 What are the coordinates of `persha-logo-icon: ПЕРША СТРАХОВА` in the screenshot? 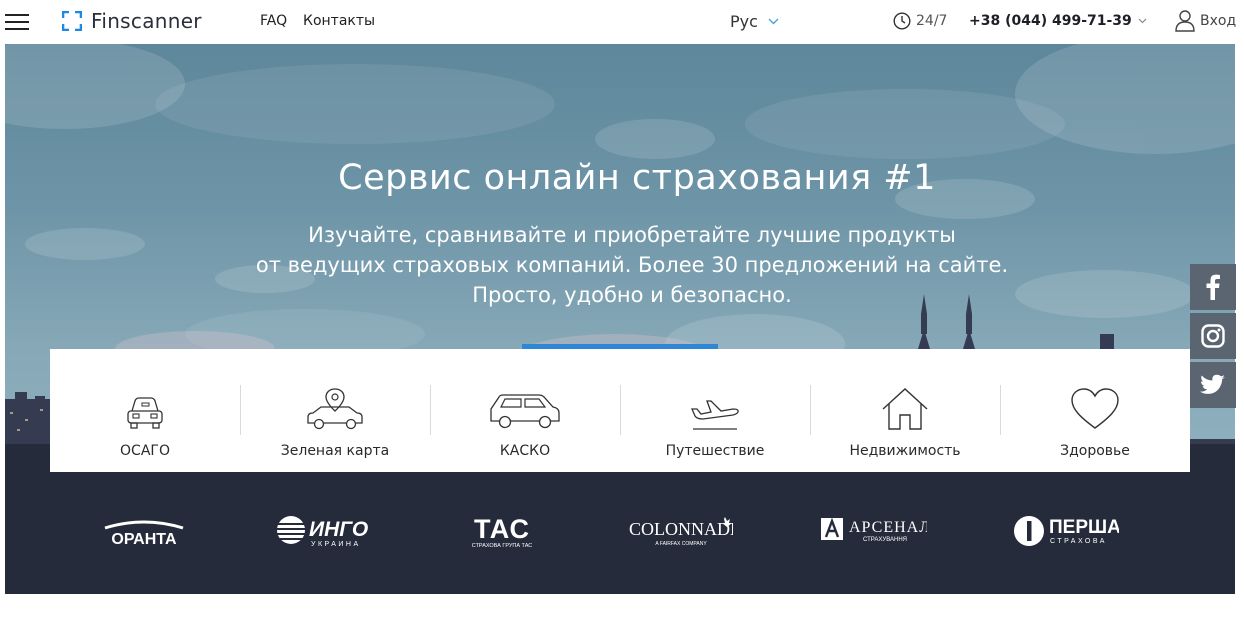 It's located at (1067, 531).